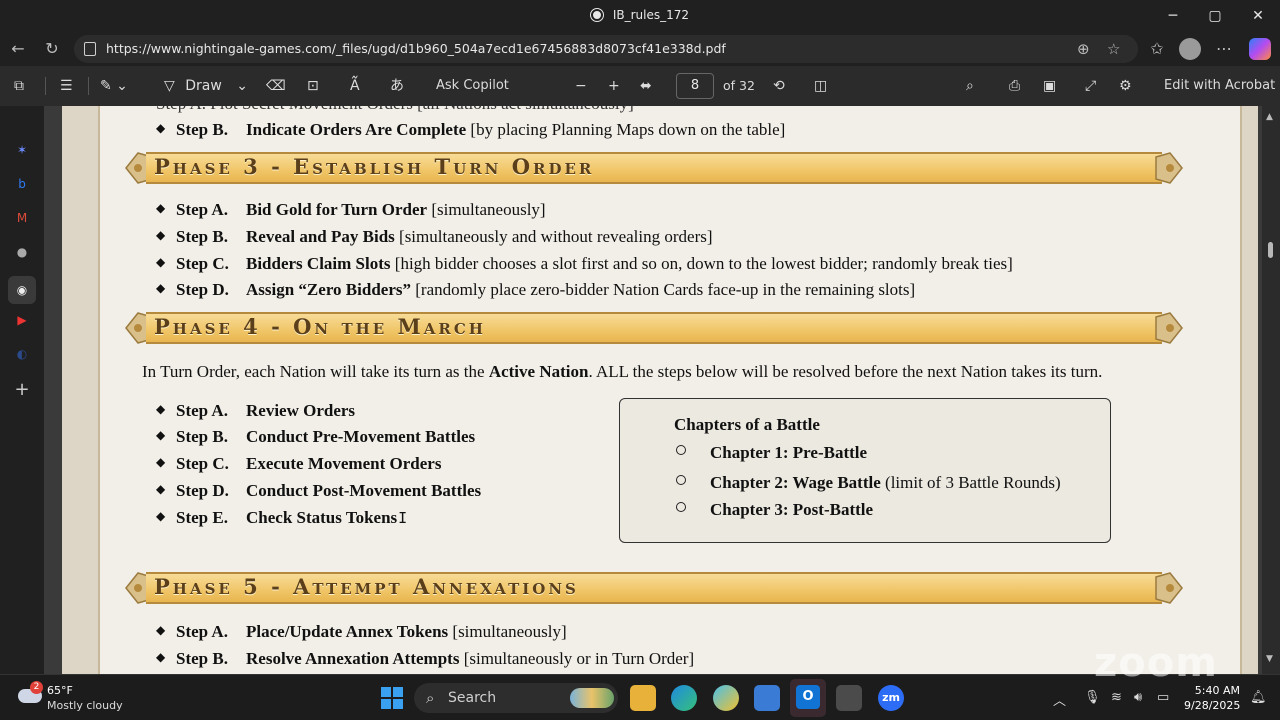 This screenshot has width=1280, height=720. I want to click on scroll-down-icon: ▼, so click(1269, 659).